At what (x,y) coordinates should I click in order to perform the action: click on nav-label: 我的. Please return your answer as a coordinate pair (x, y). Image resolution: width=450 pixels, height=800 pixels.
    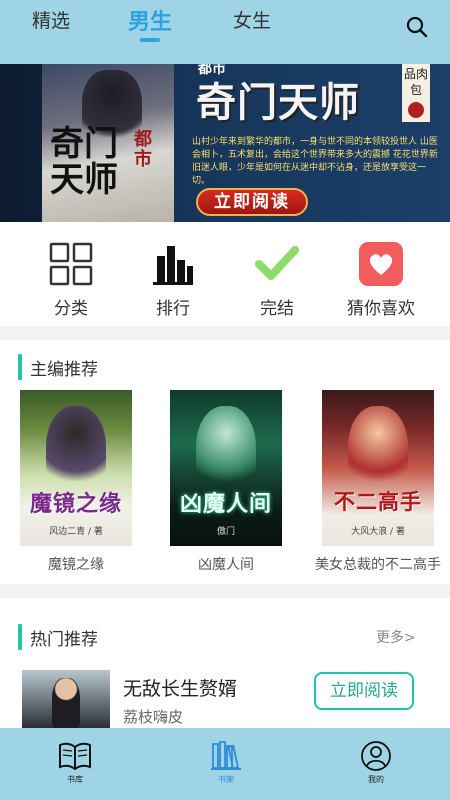
    Looking at the image, I should click on (376, 779).